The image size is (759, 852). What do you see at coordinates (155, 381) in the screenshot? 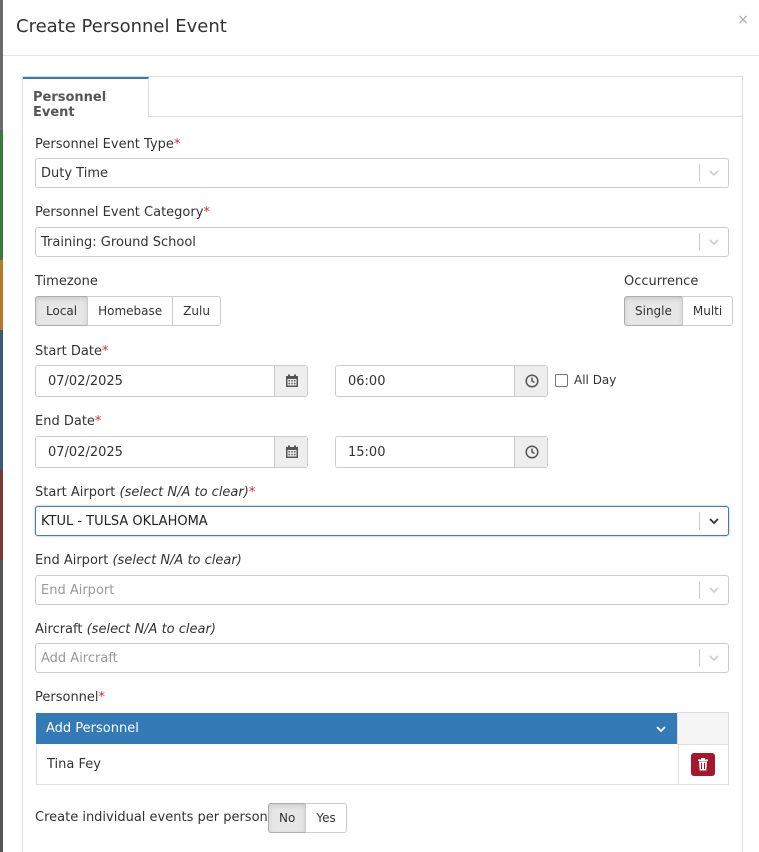
I see `start-date-input: 07/02/2025` at bounding box center [155, 381].